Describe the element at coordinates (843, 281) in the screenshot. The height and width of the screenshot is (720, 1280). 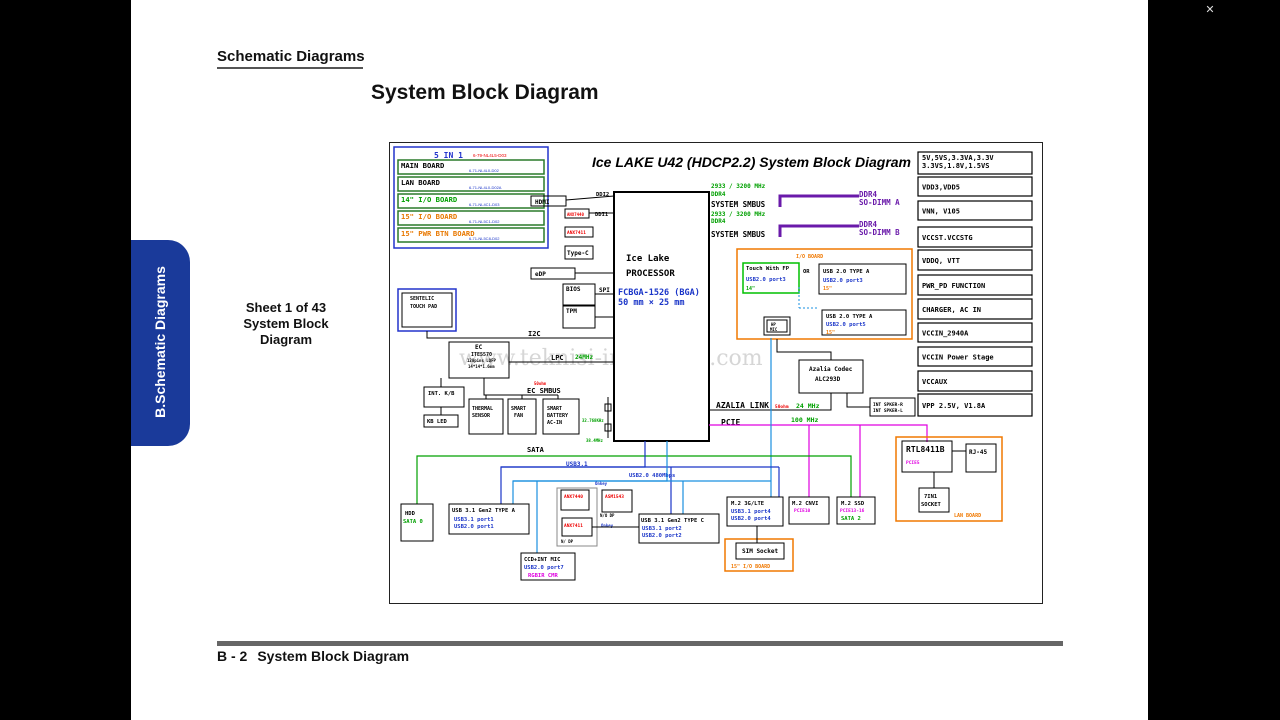
I see `usb-a1-line2: USB2.0 port3` at that location.